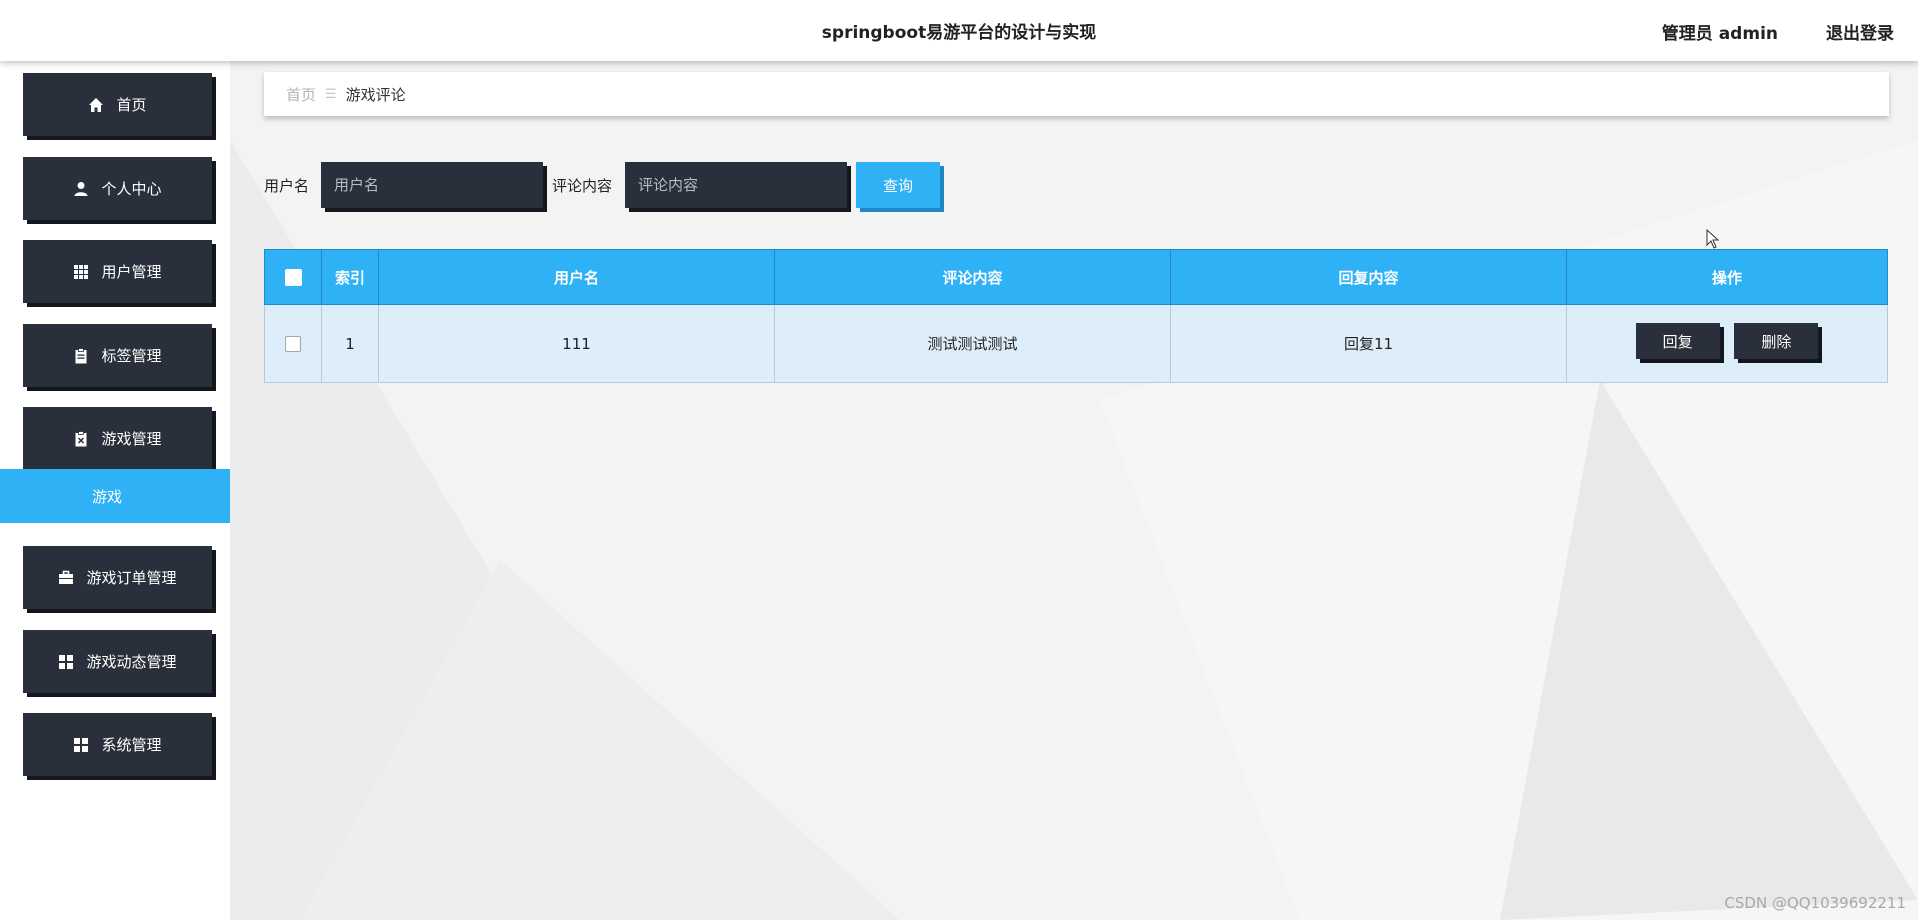 The height and width of the screenshot is (920, 1918). I want to click on sidebar-item-games: 游戏管理, so click(117, 438).